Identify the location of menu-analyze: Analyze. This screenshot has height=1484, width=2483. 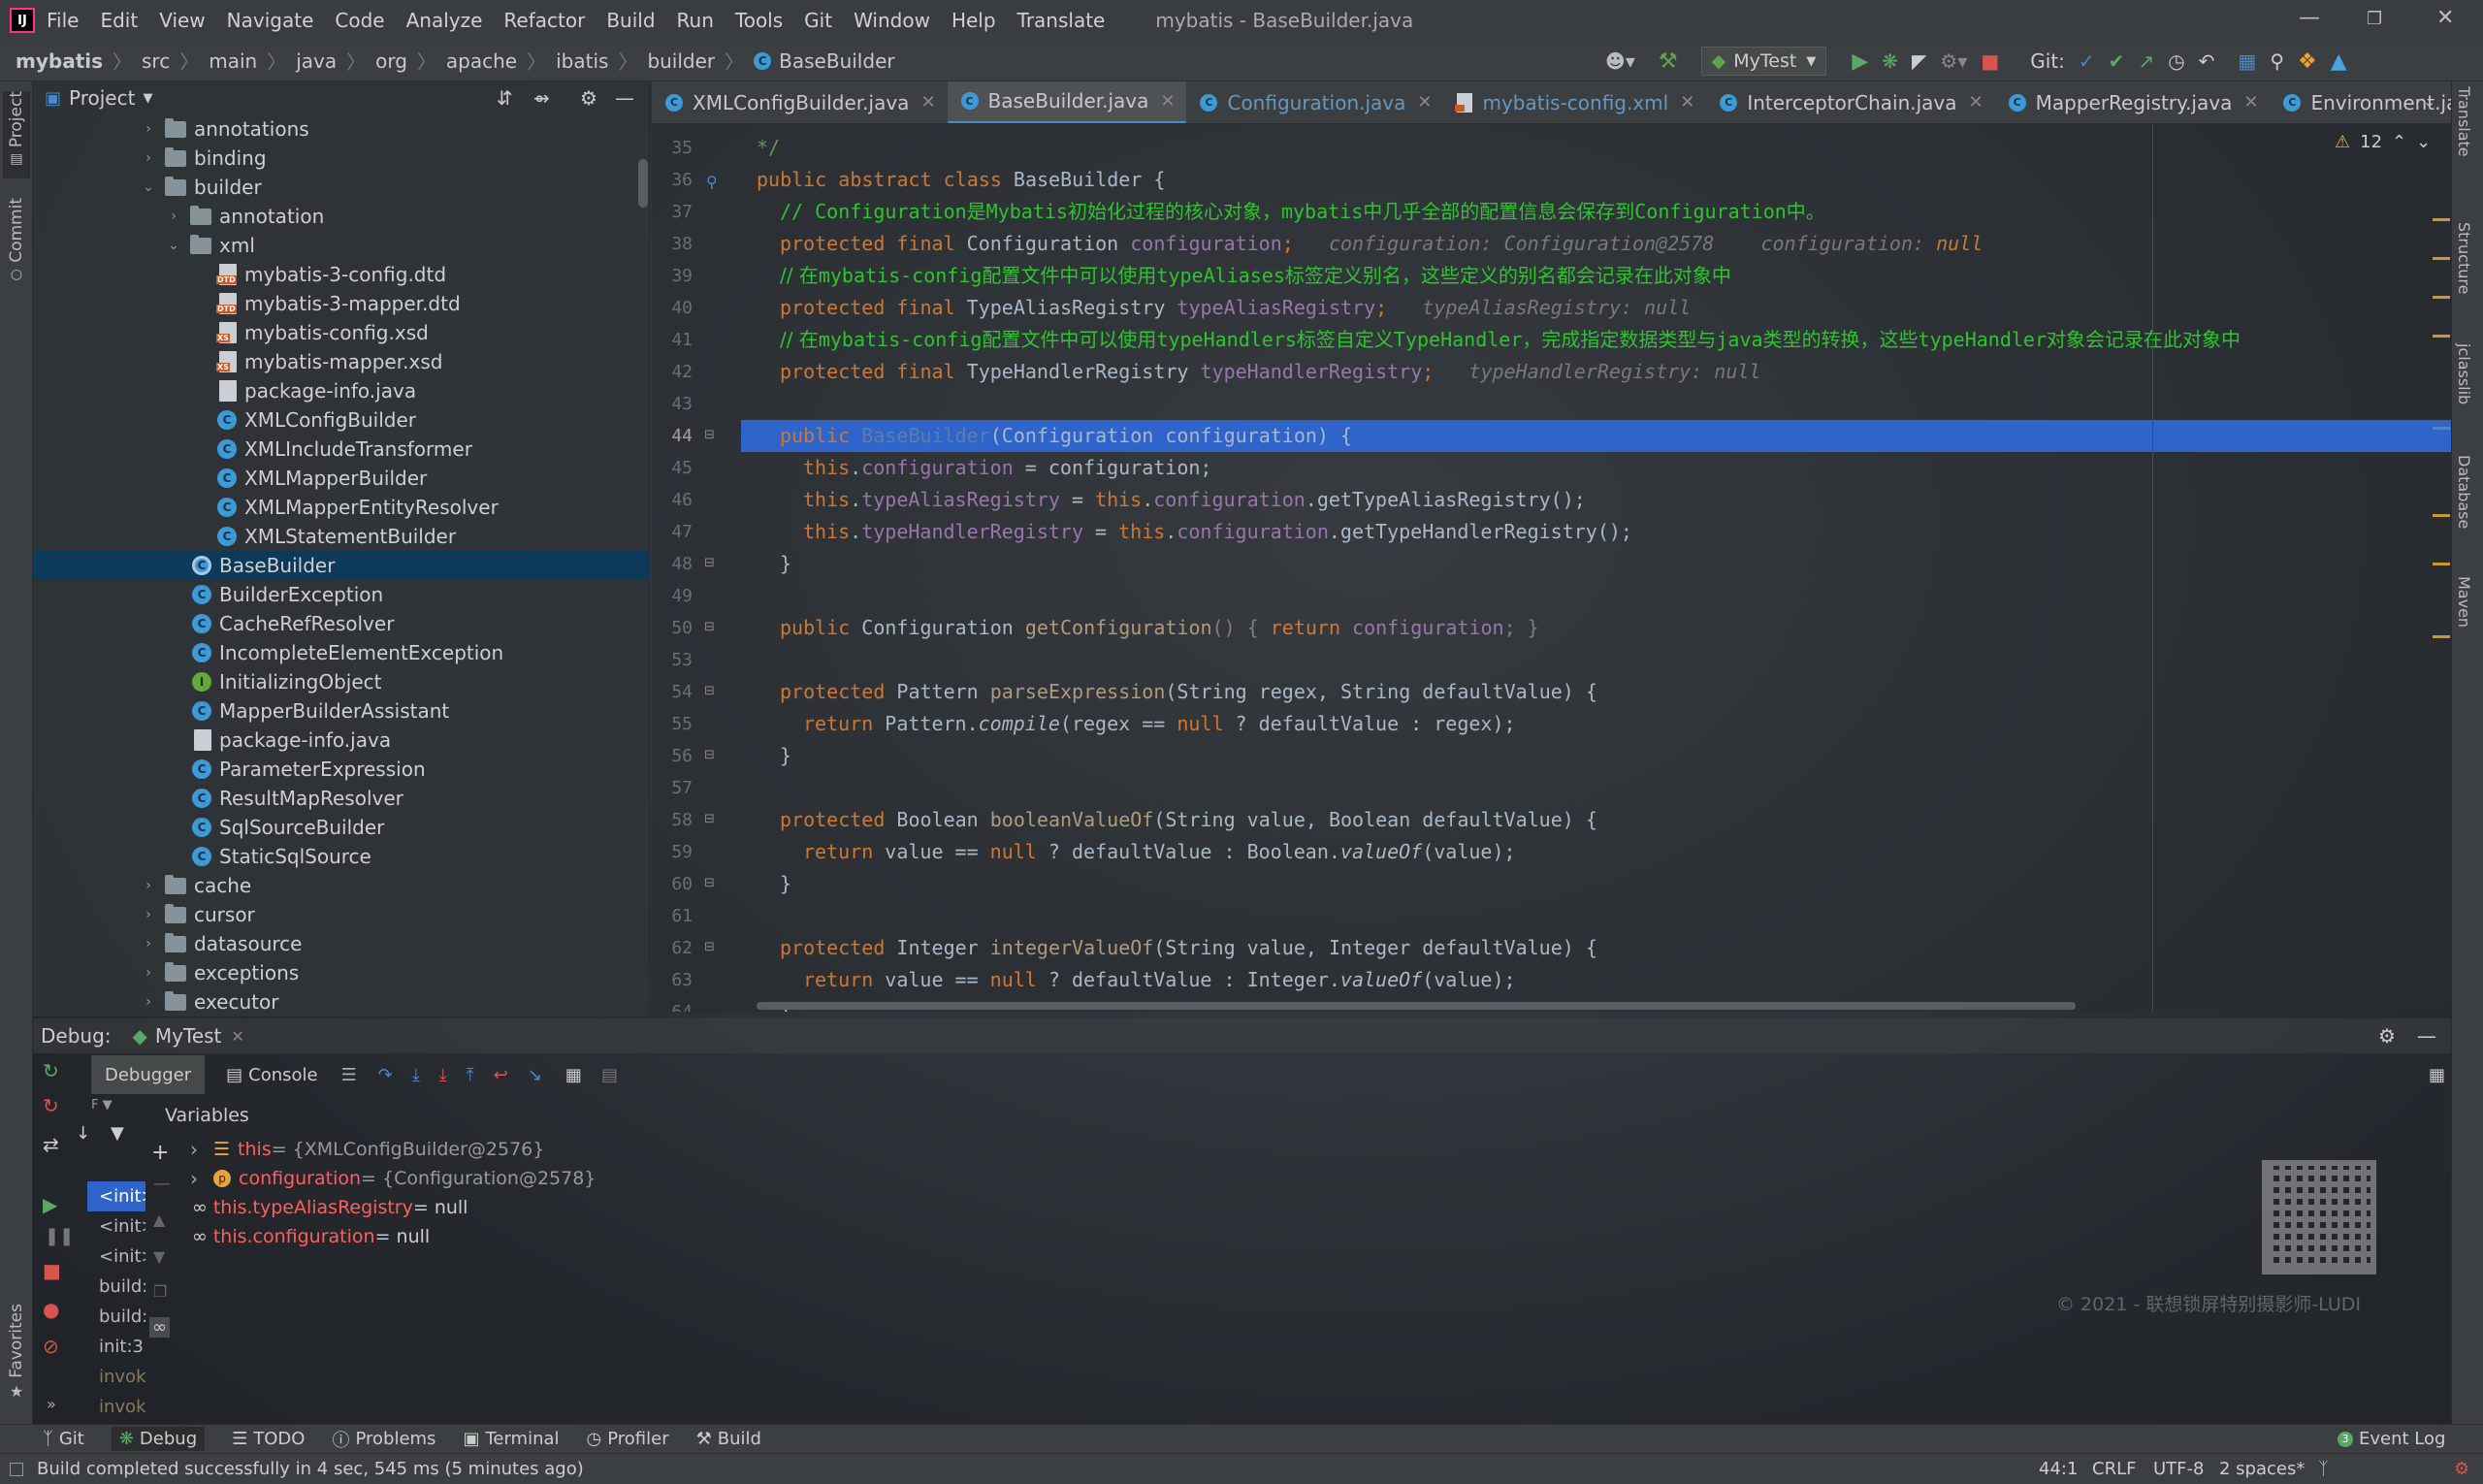
(445, 20).